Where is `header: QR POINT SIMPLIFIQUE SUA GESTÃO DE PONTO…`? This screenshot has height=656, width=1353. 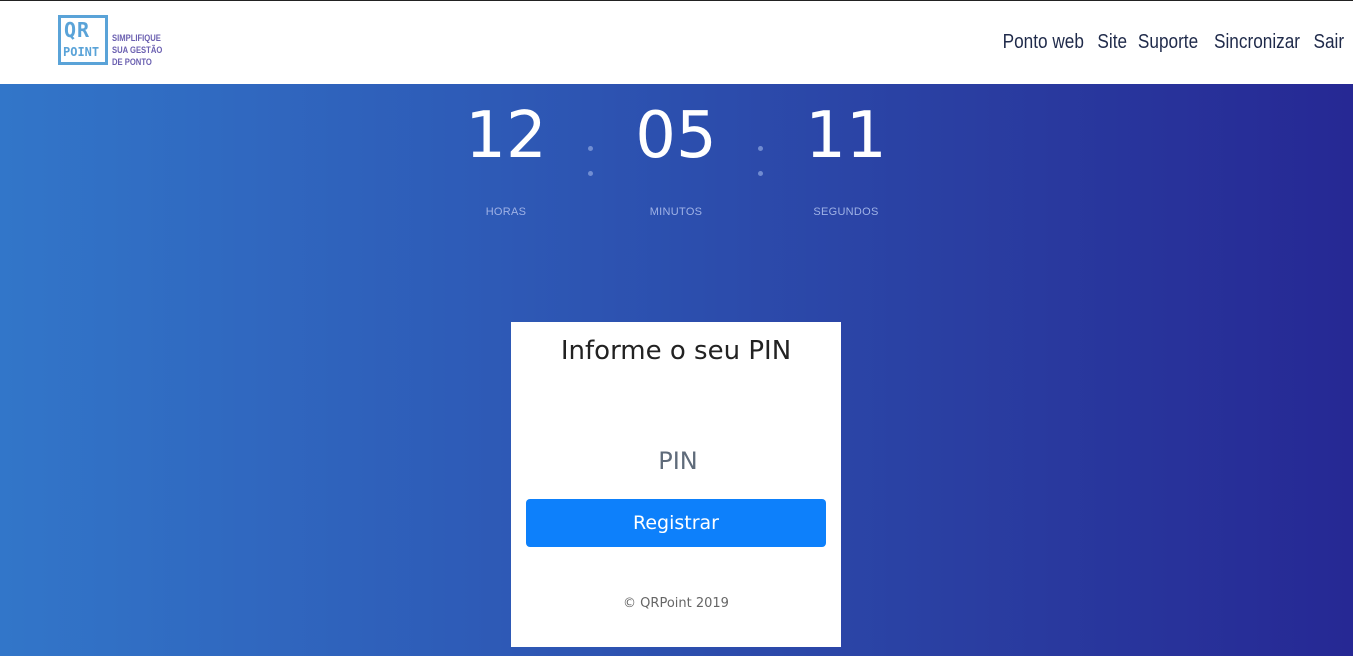
header: QR POINT SIMPLIFIQUE SUA GESTÃO DE PONTO… is located at coordinates (676, 42).